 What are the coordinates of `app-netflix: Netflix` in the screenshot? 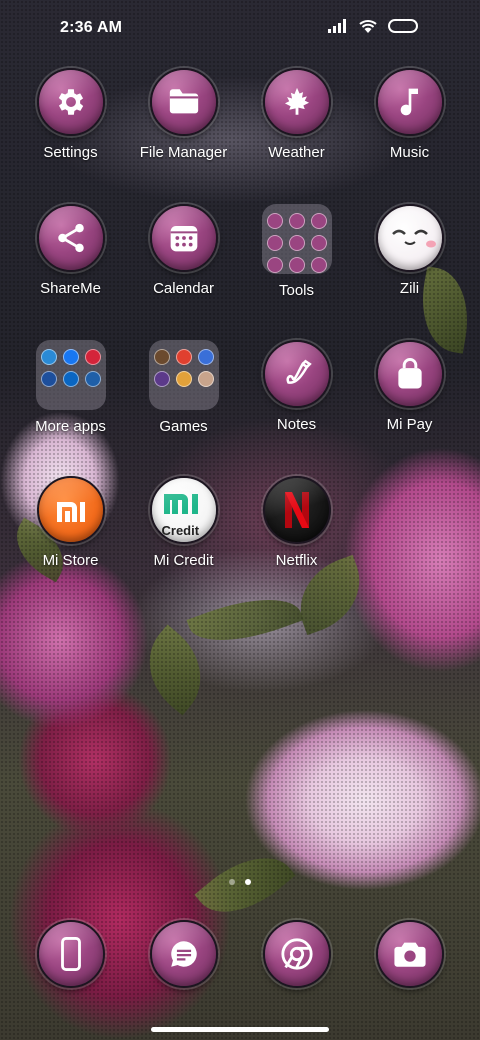 It's located at (296, 536).